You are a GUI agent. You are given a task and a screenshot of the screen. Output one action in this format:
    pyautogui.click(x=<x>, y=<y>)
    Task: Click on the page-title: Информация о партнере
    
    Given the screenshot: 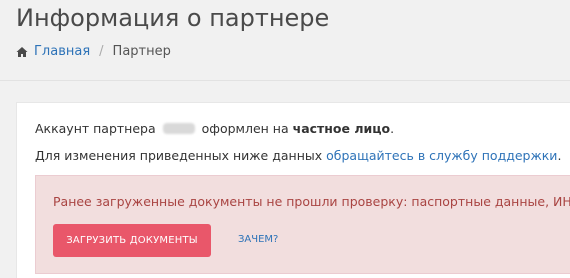 What is the action you would take?
    pyautogui.click(x=173, y=18)
    